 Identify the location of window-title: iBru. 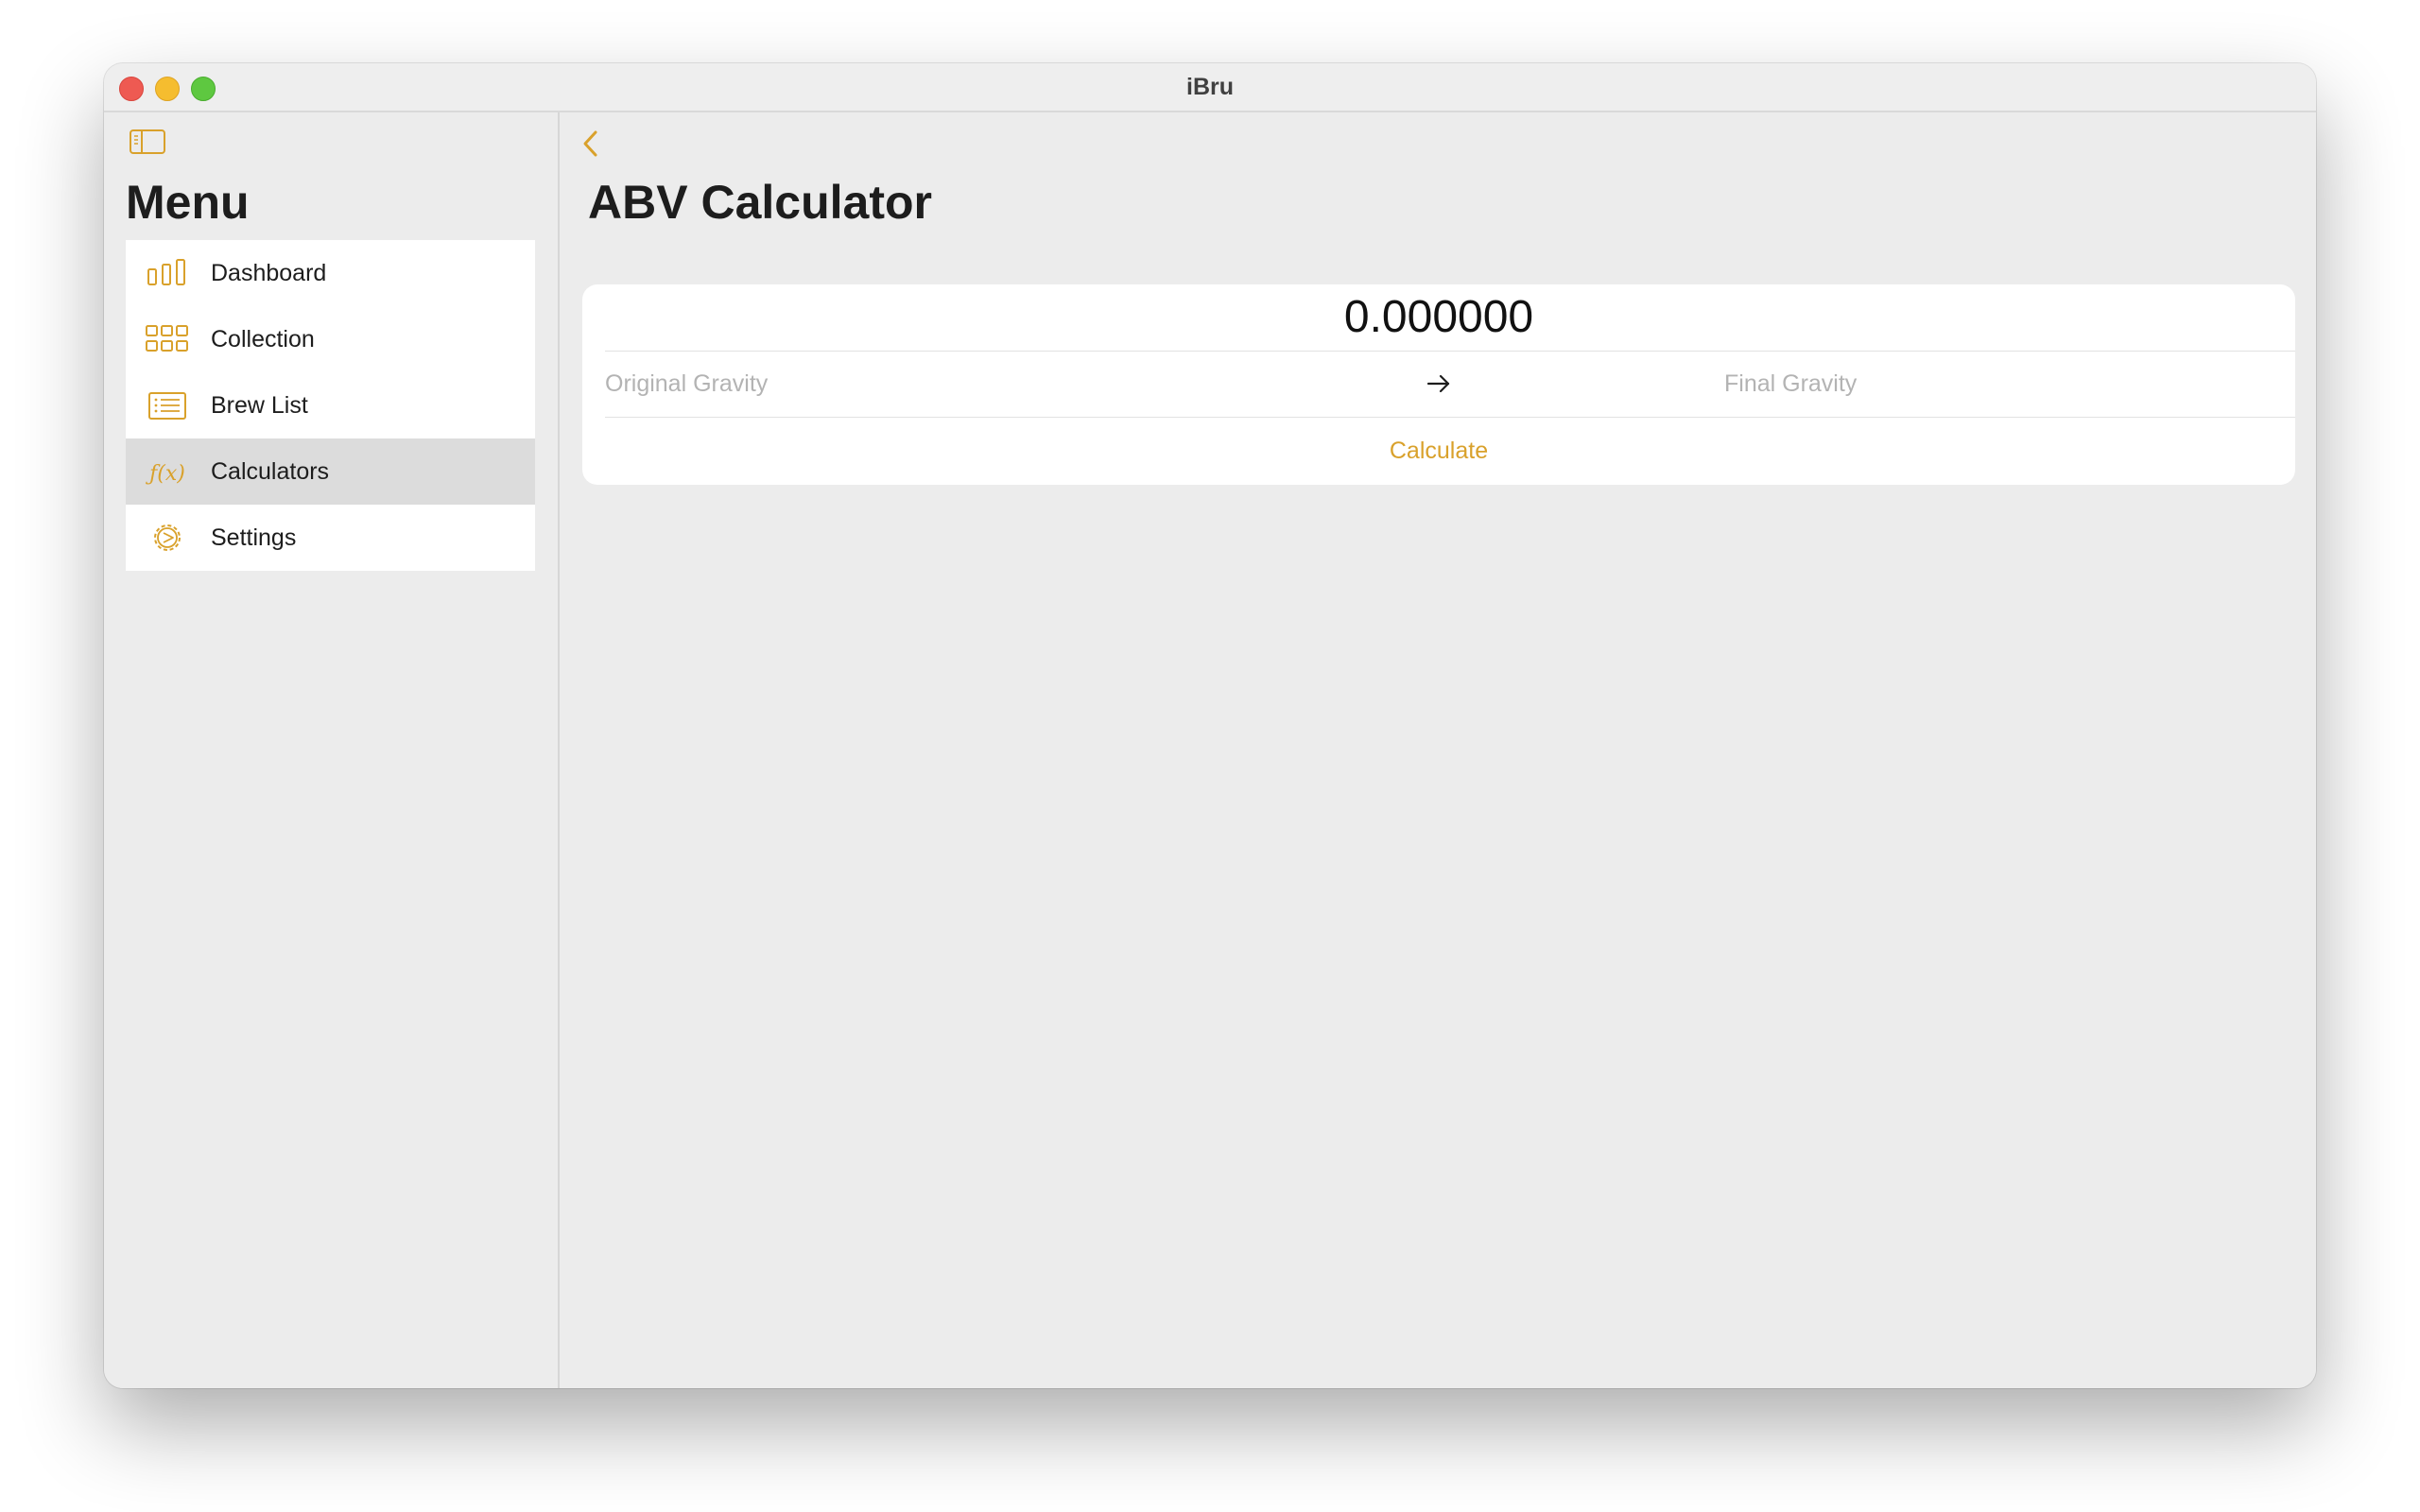
(1210, 87).